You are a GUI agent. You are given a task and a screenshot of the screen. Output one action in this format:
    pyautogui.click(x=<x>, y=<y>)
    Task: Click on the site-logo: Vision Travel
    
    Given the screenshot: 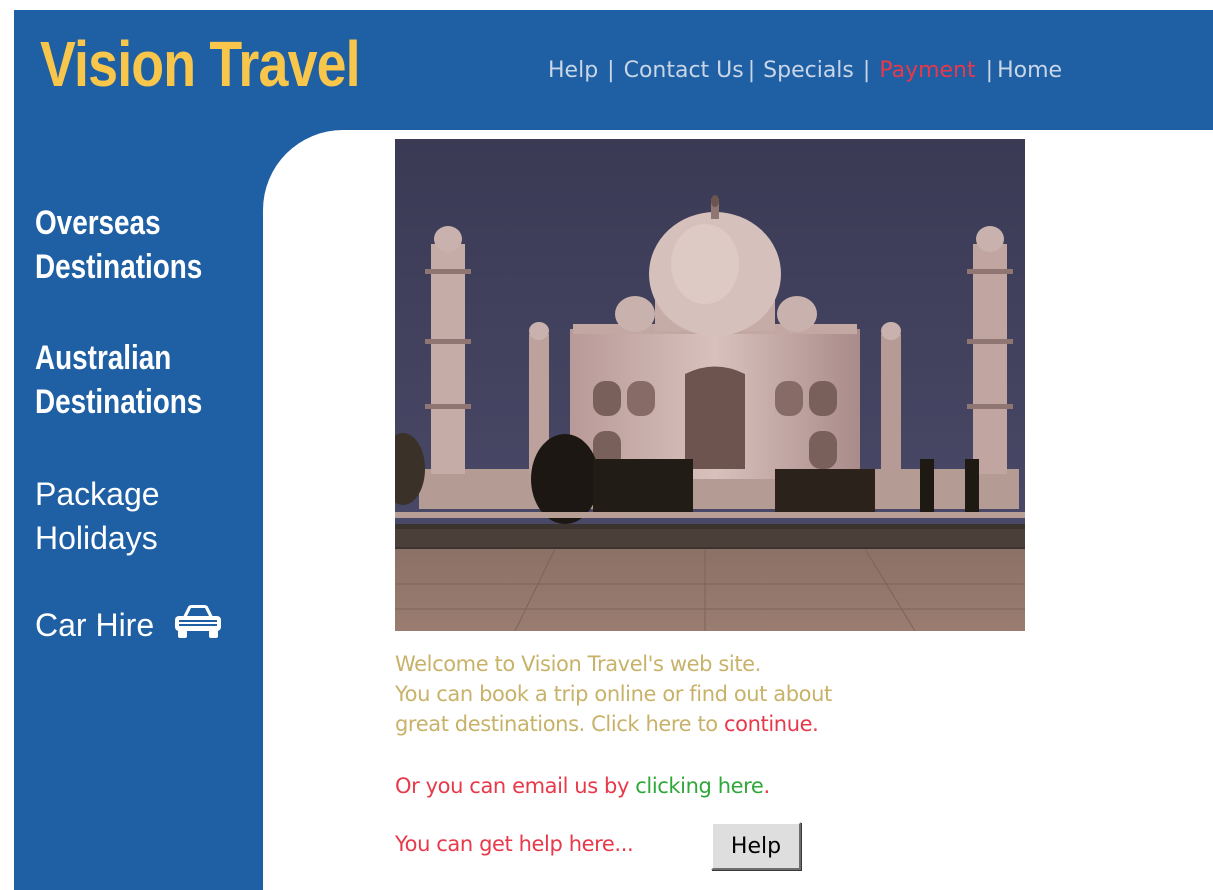 What is the action you would take?
    pyautogui.click(x=200, y=64)
    